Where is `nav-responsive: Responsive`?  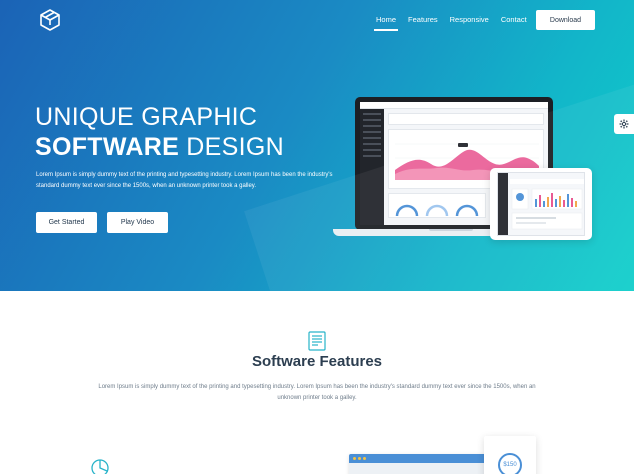
nav-responsive: Responsive is located at coordinates (469, 19).